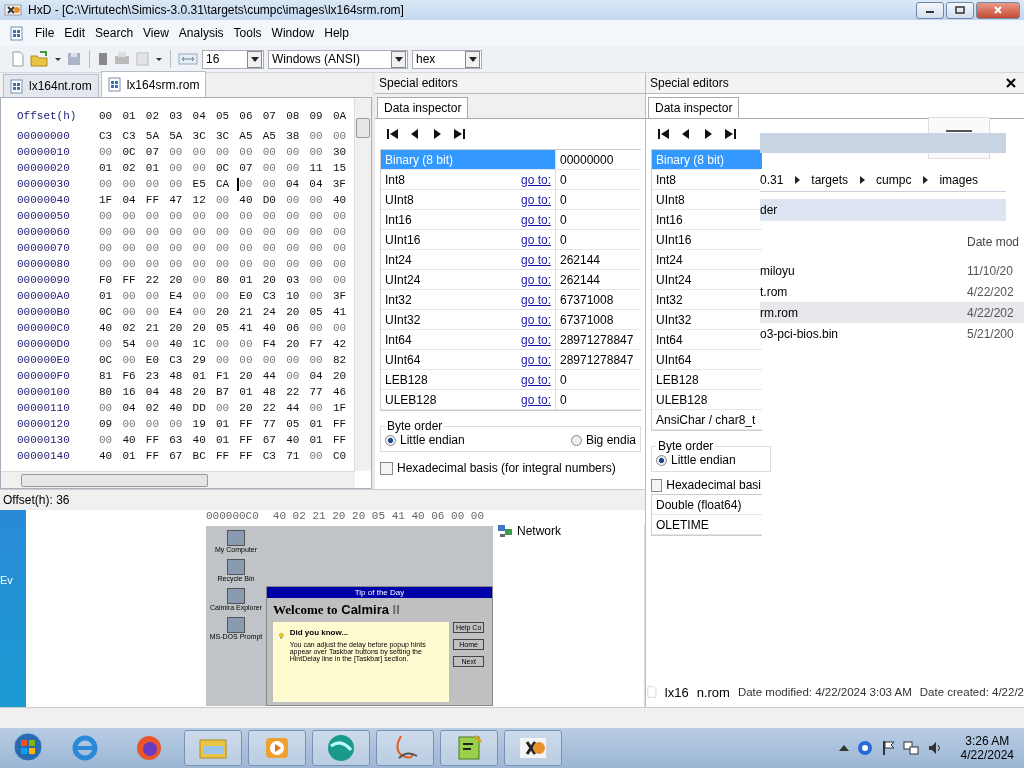 This screenshot has width=1024, height=768. I want to click on inspector-row: UInt32 go to: 67371008, so click(511, 320).